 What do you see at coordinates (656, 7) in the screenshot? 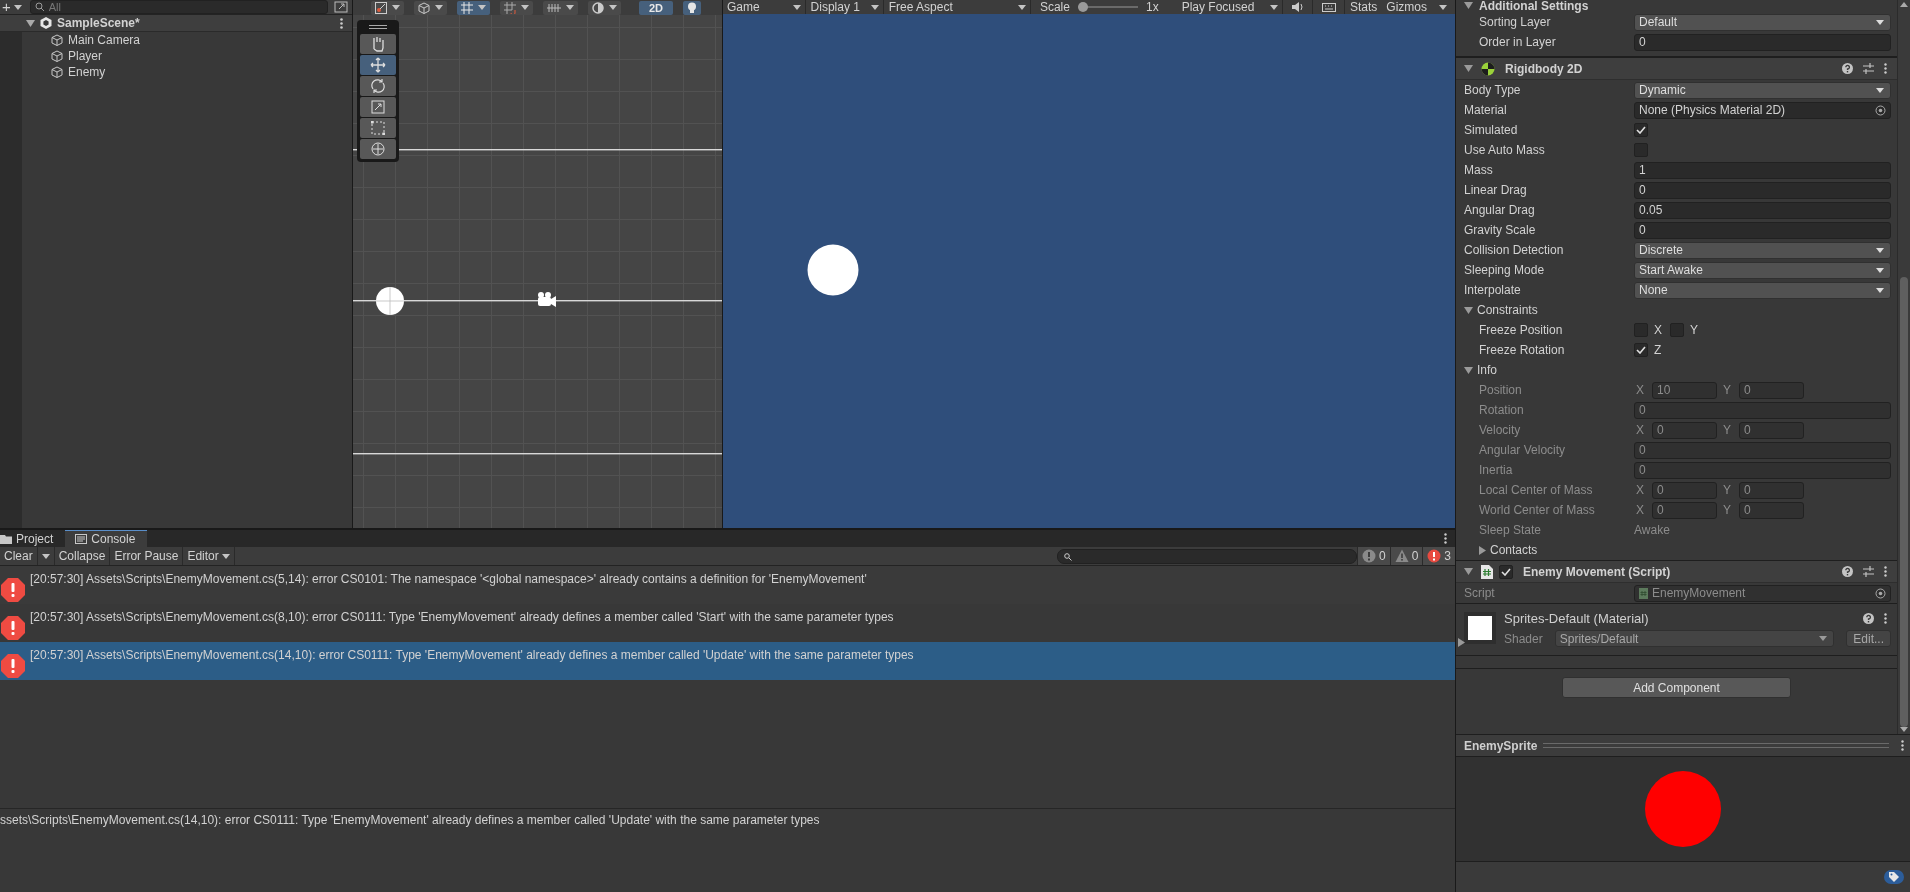
I see `2d-mode-button: 2D` at bounding box center [656, 7].